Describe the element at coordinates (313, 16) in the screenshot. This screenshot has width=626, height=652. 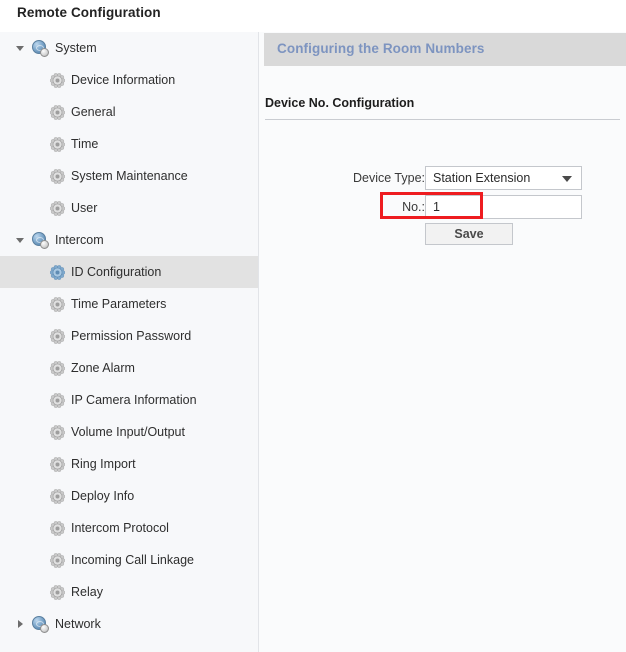
I see `window-title-bar: Remote Configuration` at that location.